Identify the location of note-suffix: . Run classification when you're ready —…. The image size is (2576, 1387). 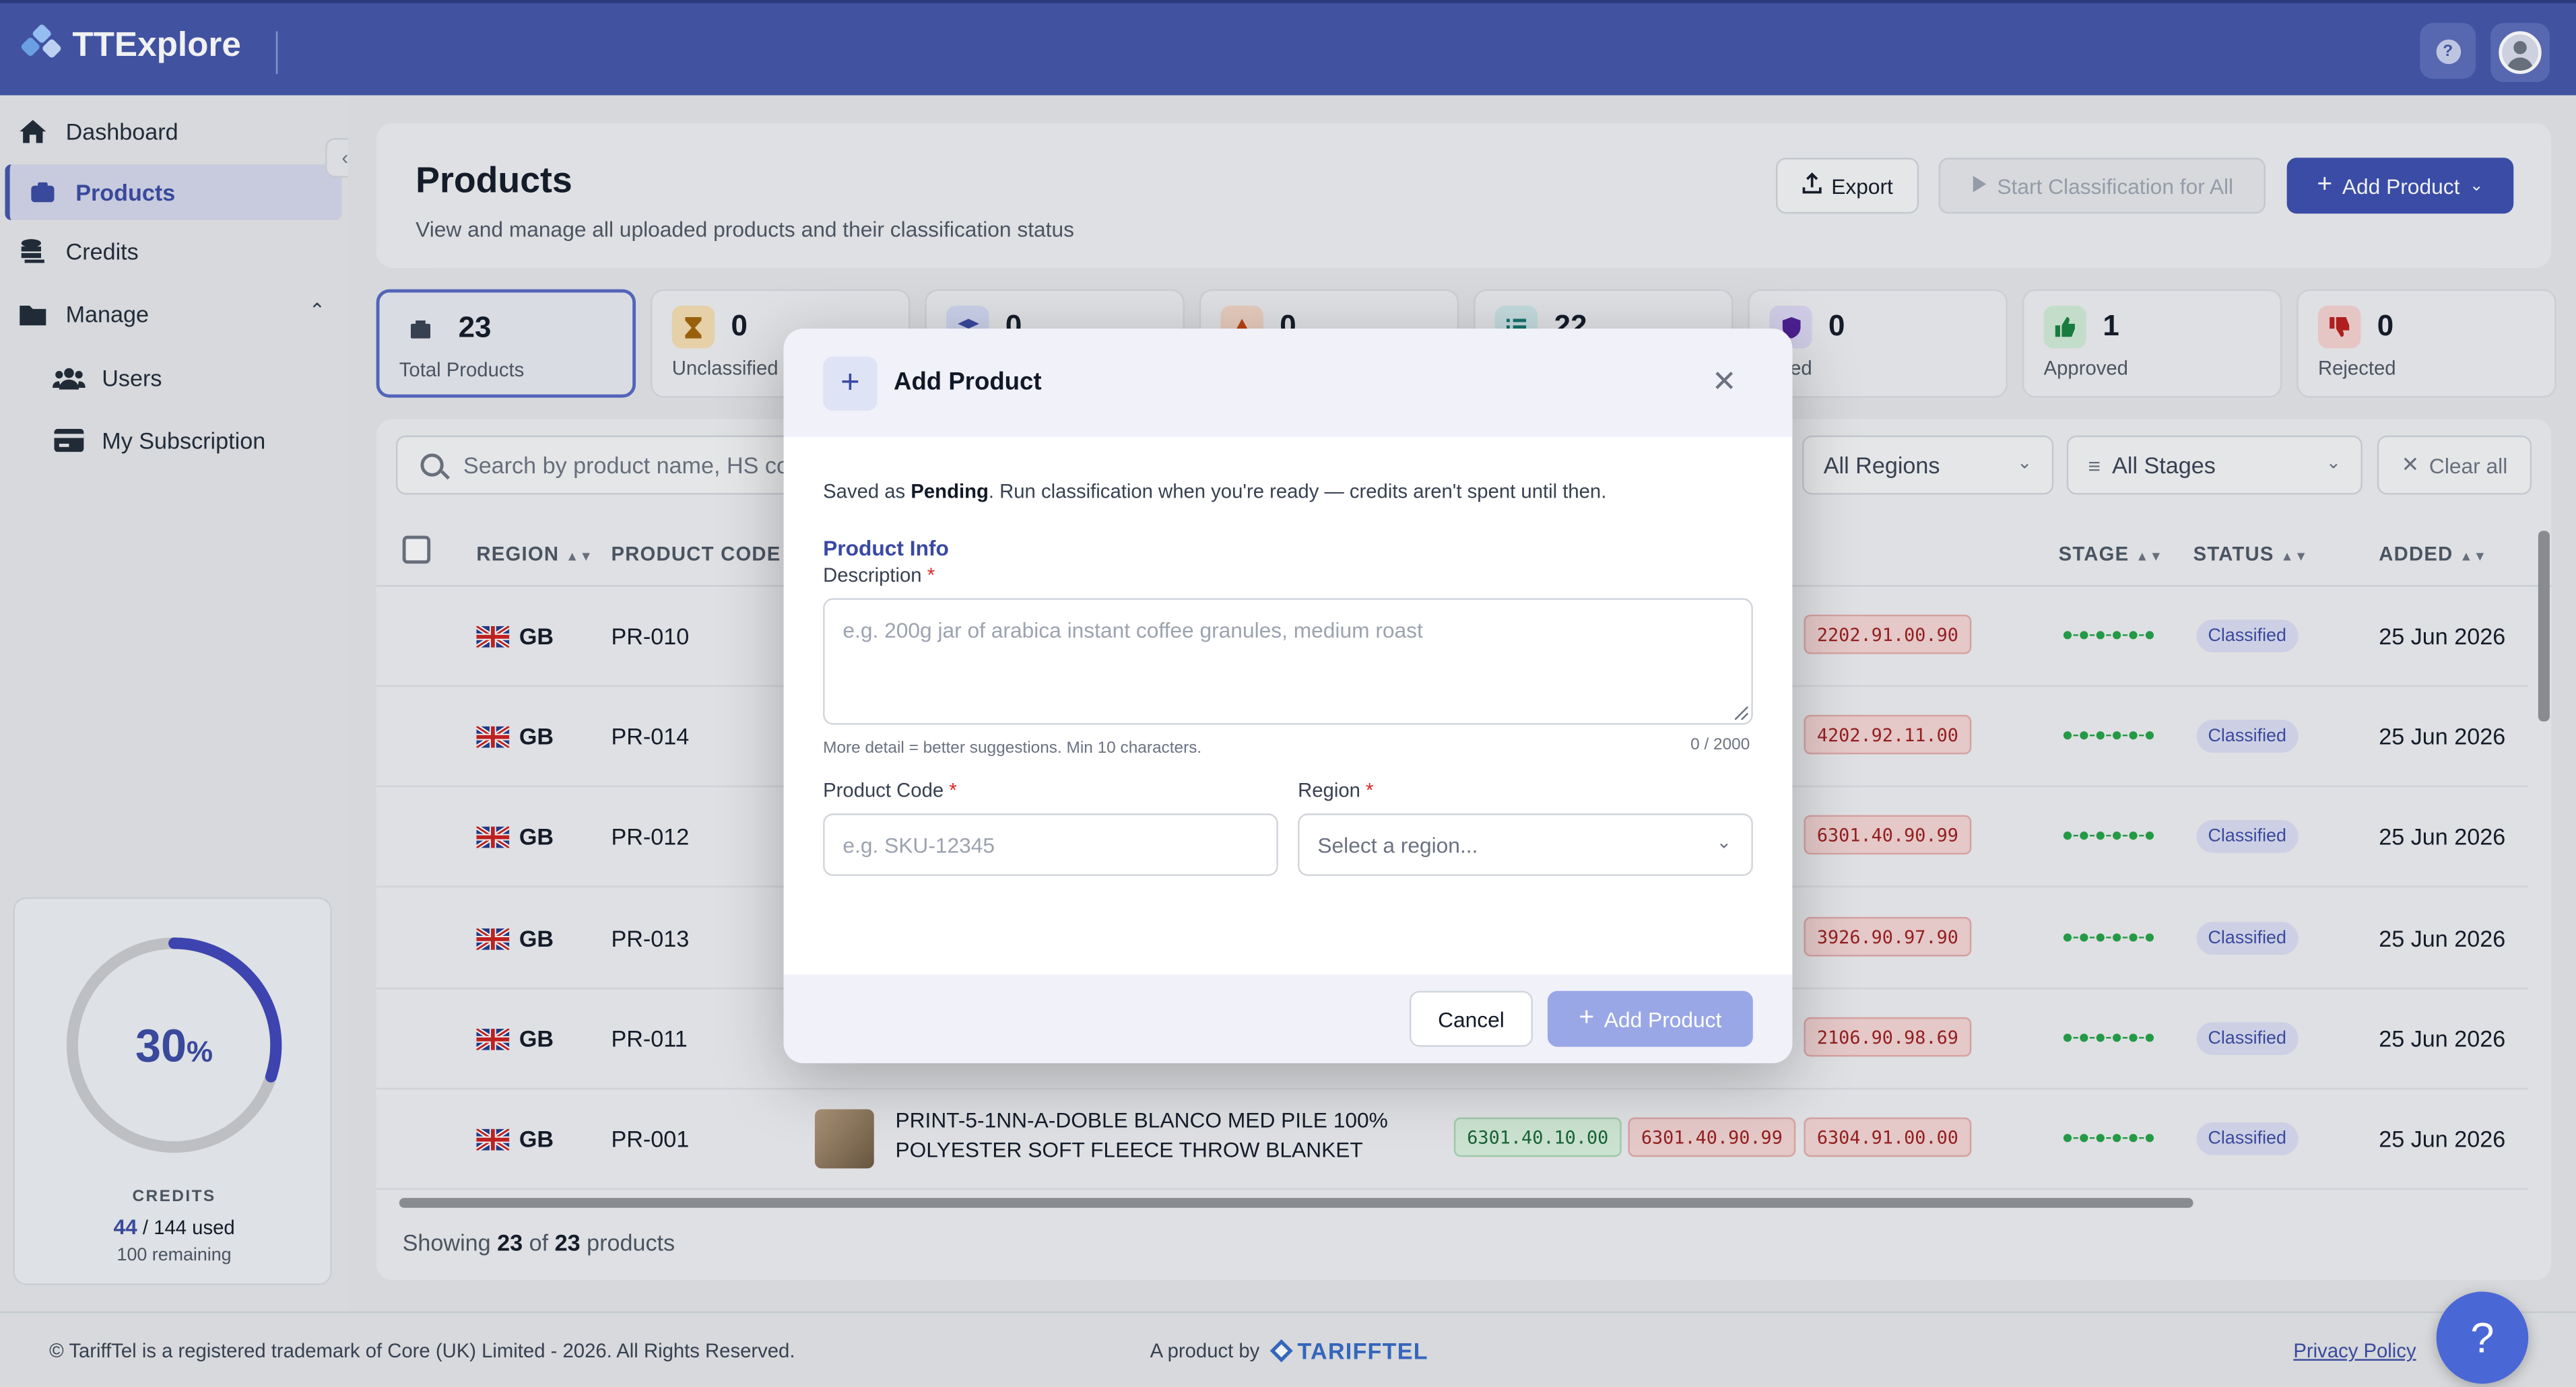
(1297, 491).